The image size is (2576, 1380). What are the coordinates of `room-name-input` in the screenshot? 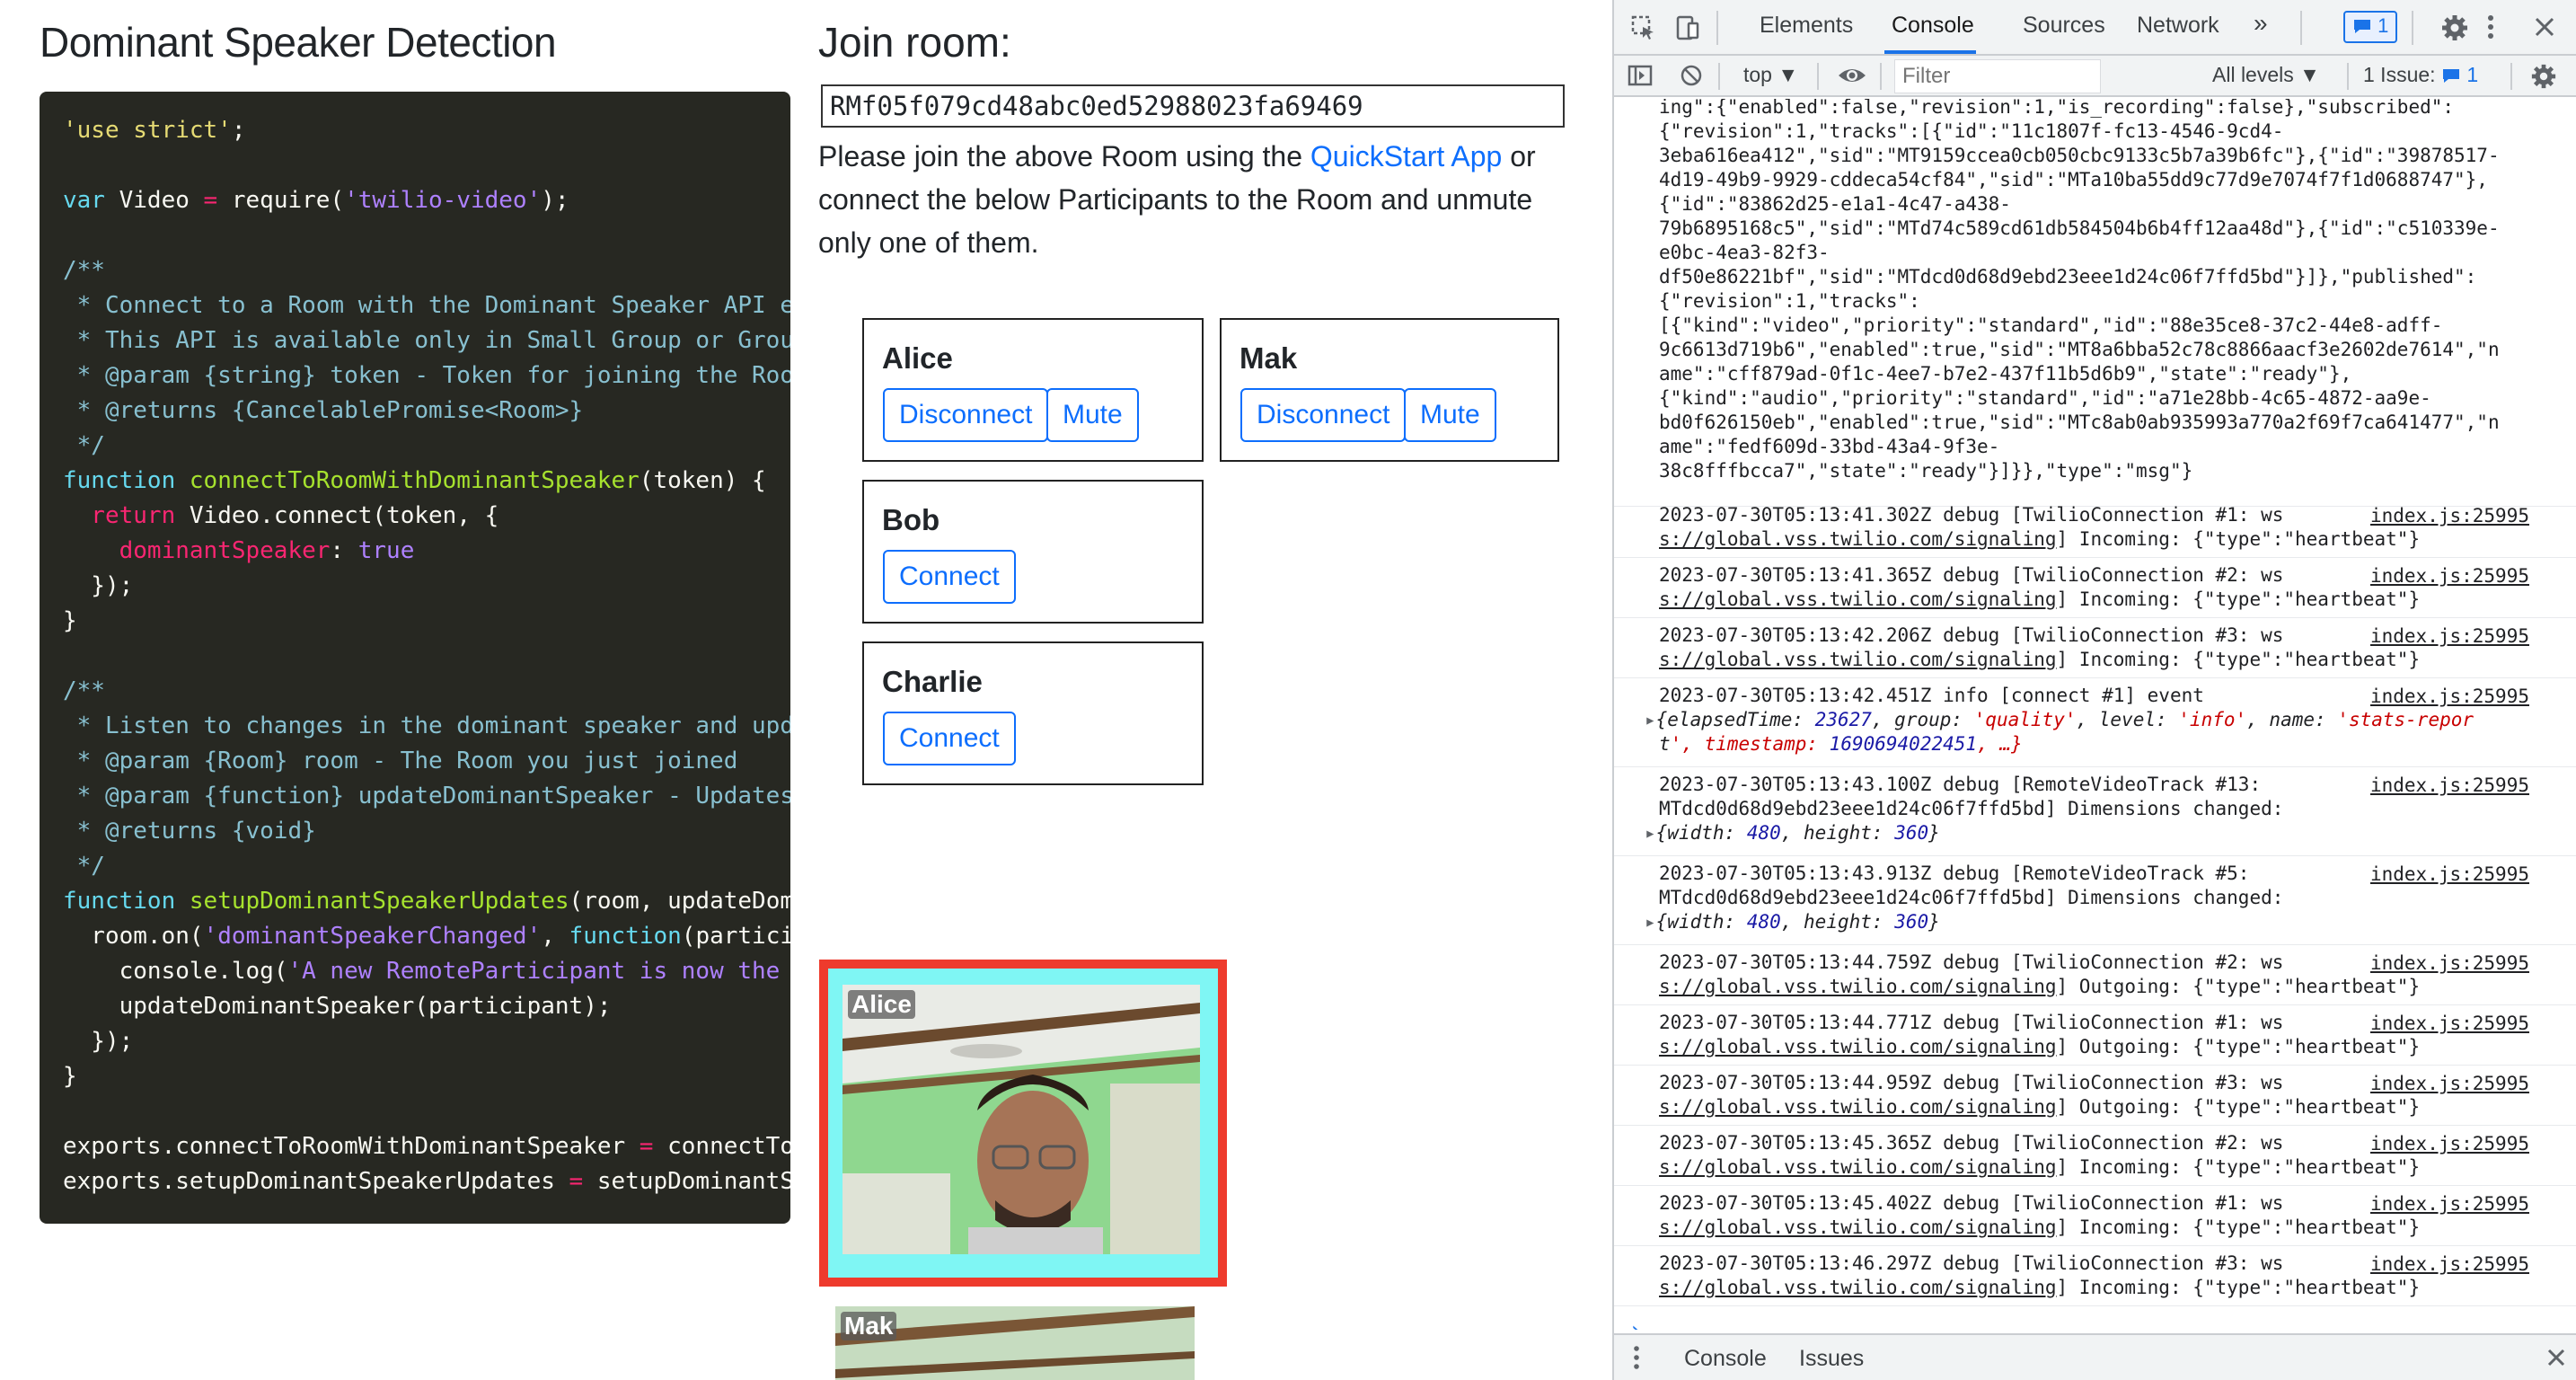 It's located at (1193, 106).